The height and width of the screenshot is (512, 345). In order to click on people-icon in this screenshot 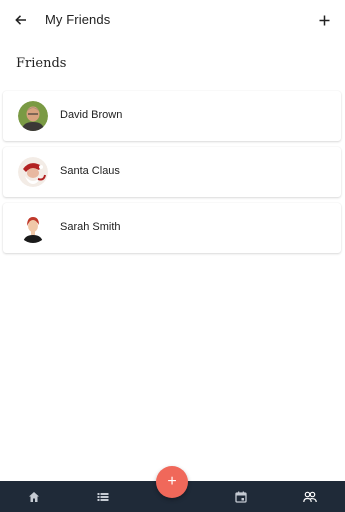, I will do `click(310, 497)`.